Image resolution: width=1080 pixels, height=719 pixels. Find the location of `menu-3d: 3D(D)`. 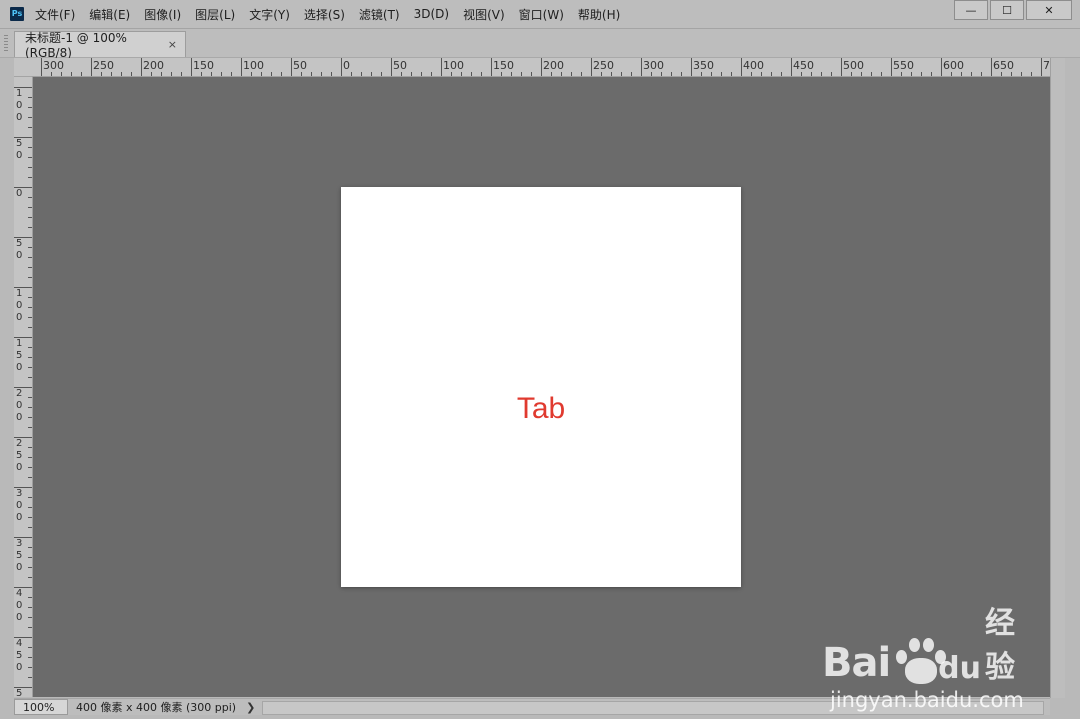

menu-3d: 3D(D) is located at coordinates (431, 14).